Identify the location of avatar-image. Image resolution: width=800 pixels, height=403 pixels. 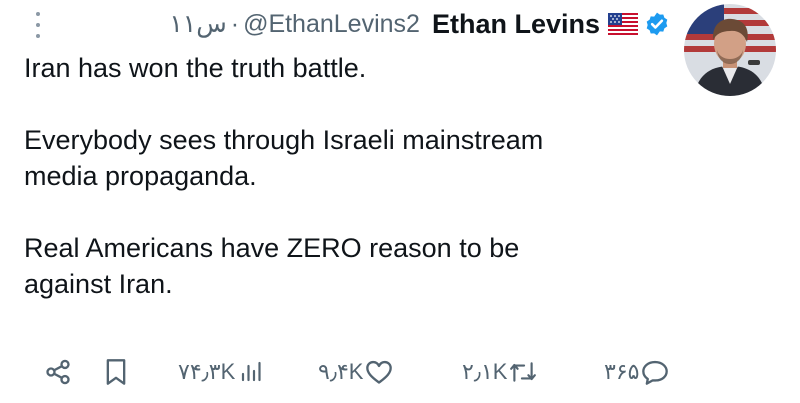
(730, 50).